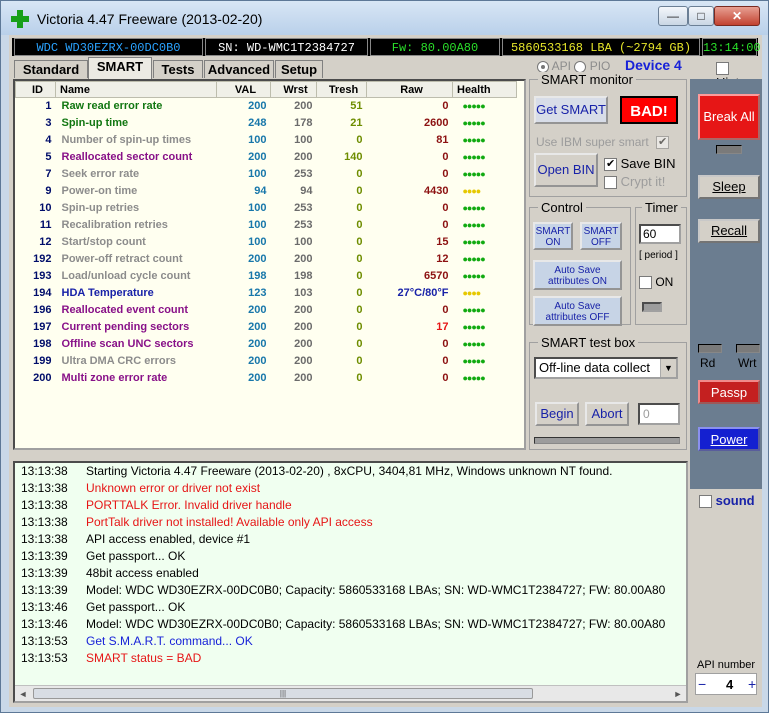 The width and height of the screenshot is (769, 713). I want to click on scroll-thumb: |||, so click(283, 693).